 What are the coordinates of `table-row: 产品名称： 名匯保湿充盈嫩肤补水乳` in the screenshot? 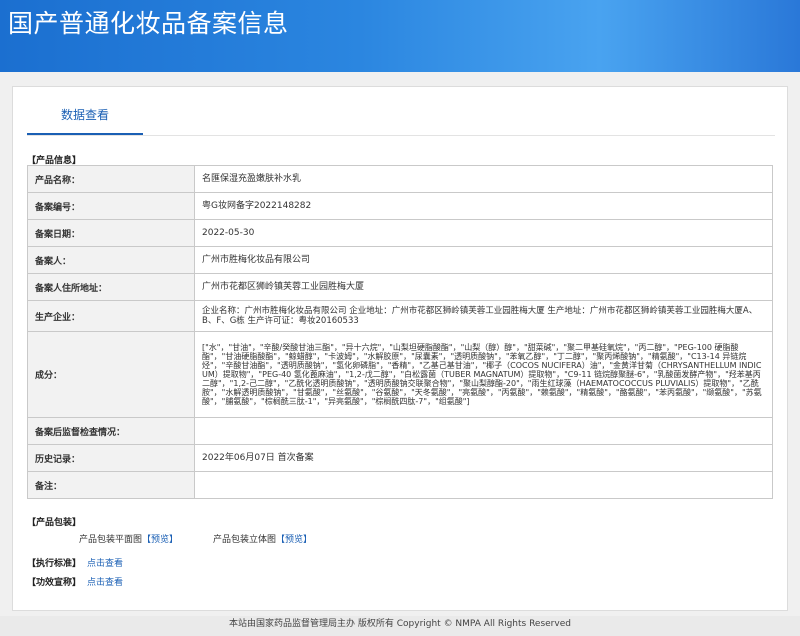 It's located at (400, 179).